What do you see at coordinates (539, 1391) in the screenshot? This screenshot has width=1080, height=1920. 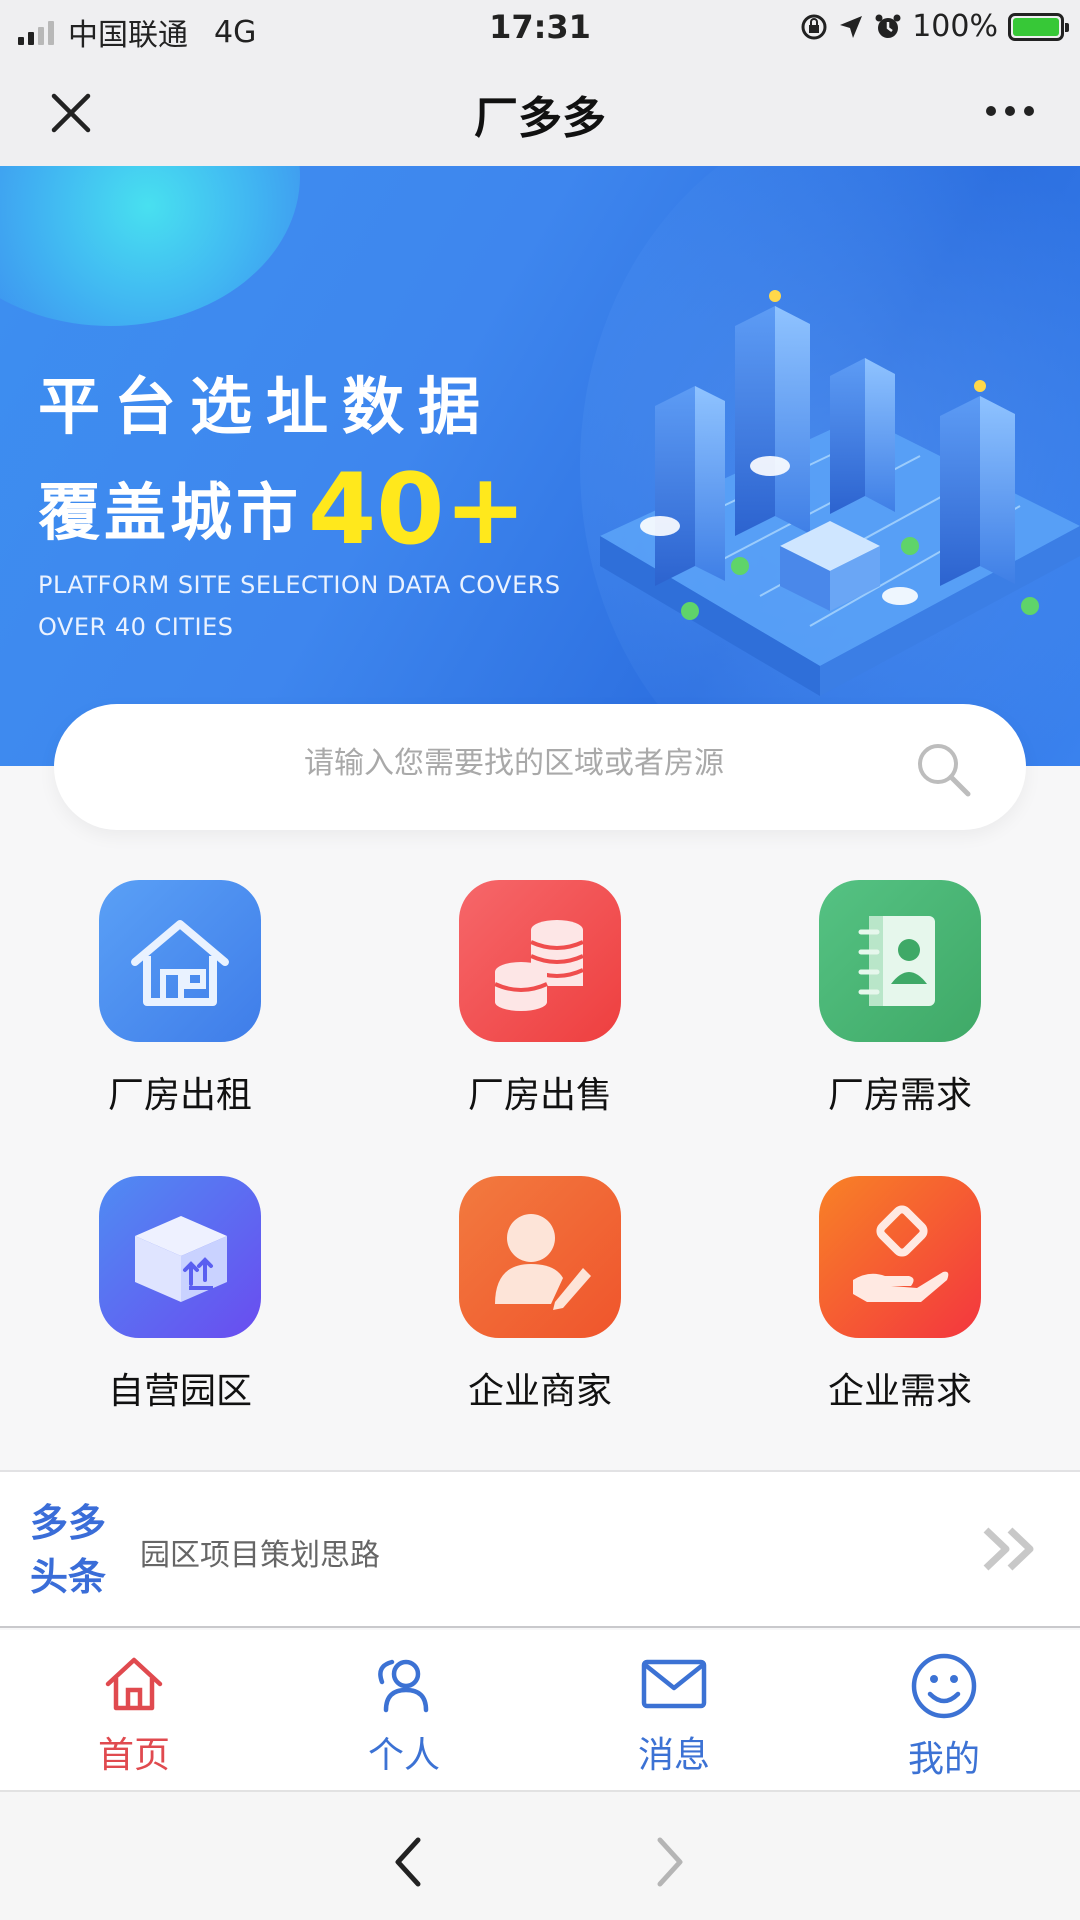 I see `grid-item-label: 企业商家` at bounding box center [539, 1391].